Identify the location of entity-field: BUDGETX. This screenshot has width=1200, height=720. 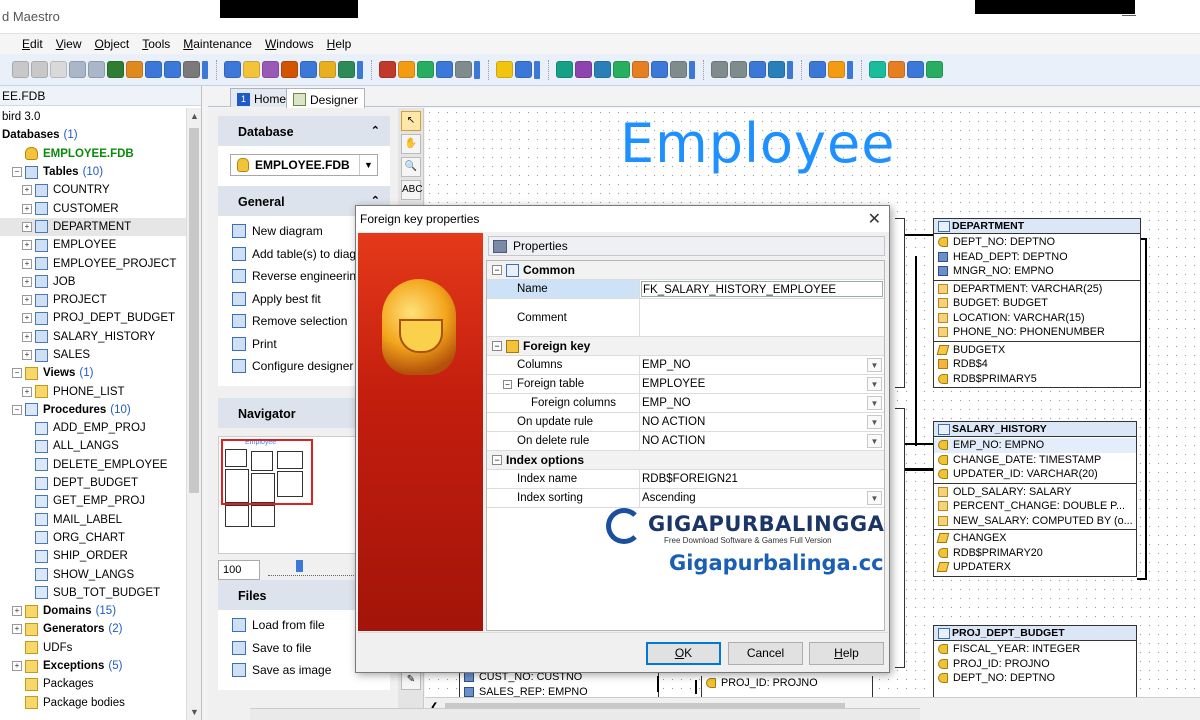
(1037, 350).